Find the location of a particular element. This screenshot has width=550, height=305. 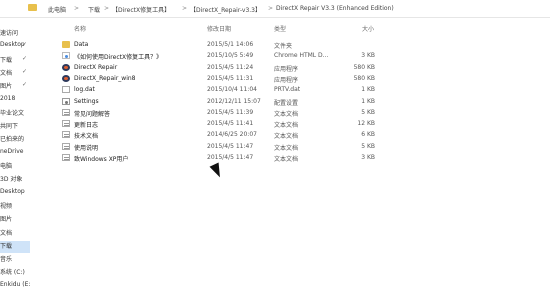

nav-item-label: 电脑 is located at coordinates (6, 166).